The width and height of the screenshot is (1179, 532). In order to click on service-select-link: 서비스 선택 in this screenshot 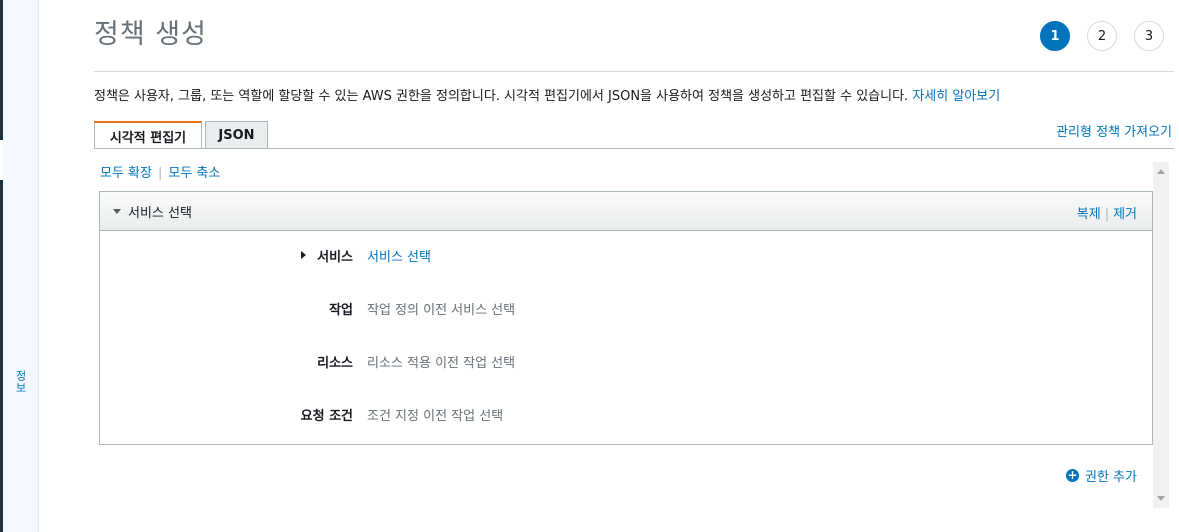, I will do `click(399, 255)`.